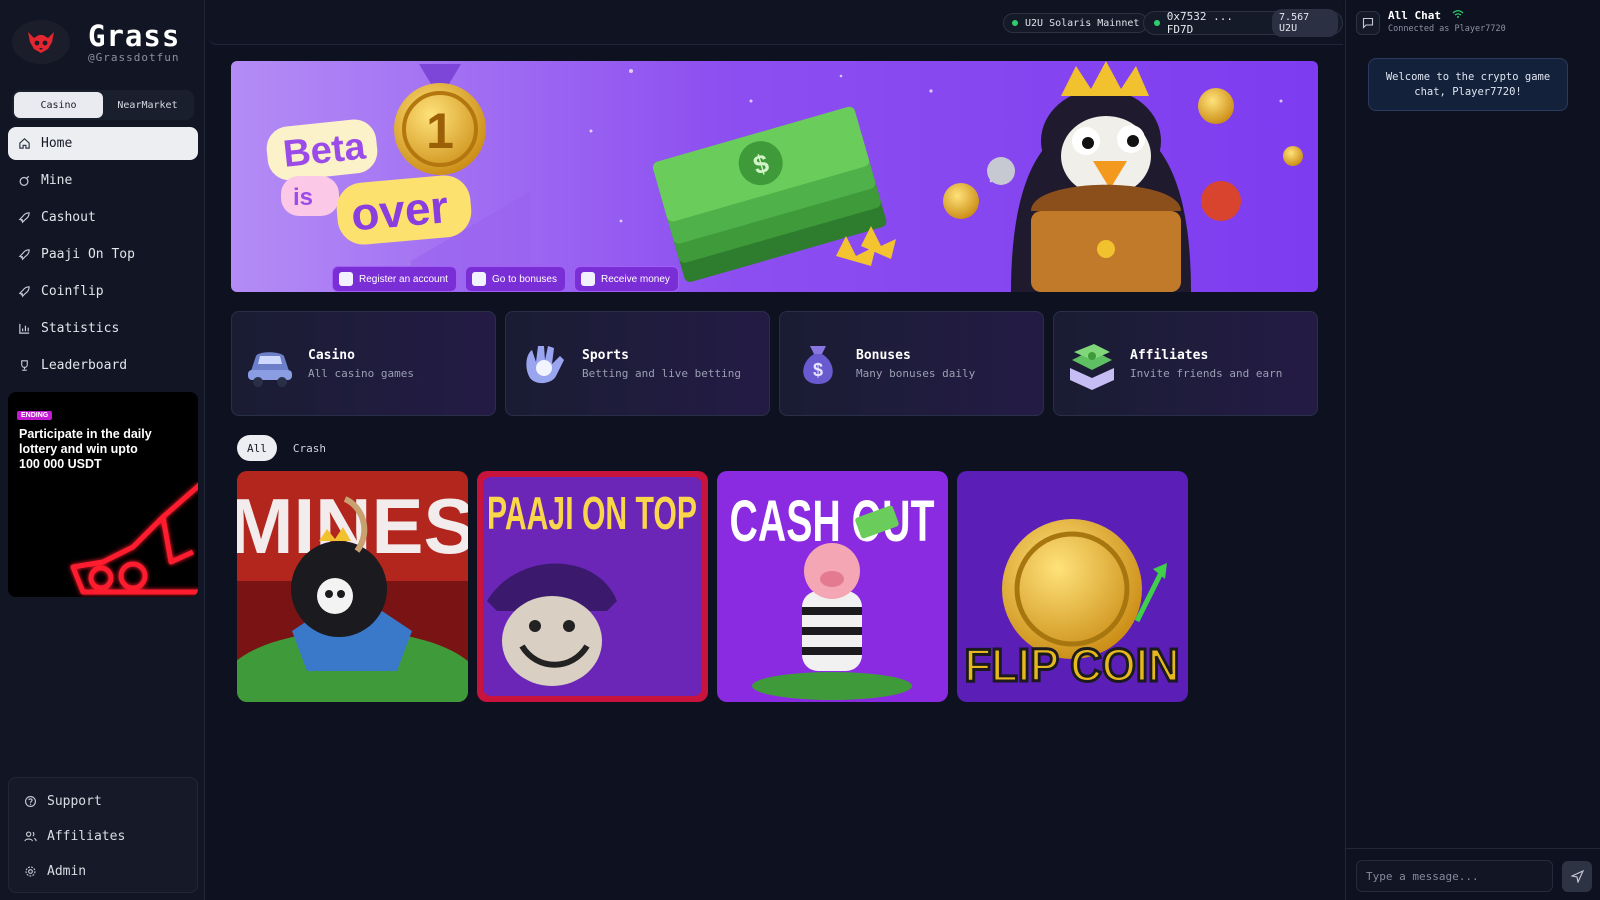 Image resolution: width=1600 pixels, height=900 pixels. I want to click on home-icon, so click(24, 143).